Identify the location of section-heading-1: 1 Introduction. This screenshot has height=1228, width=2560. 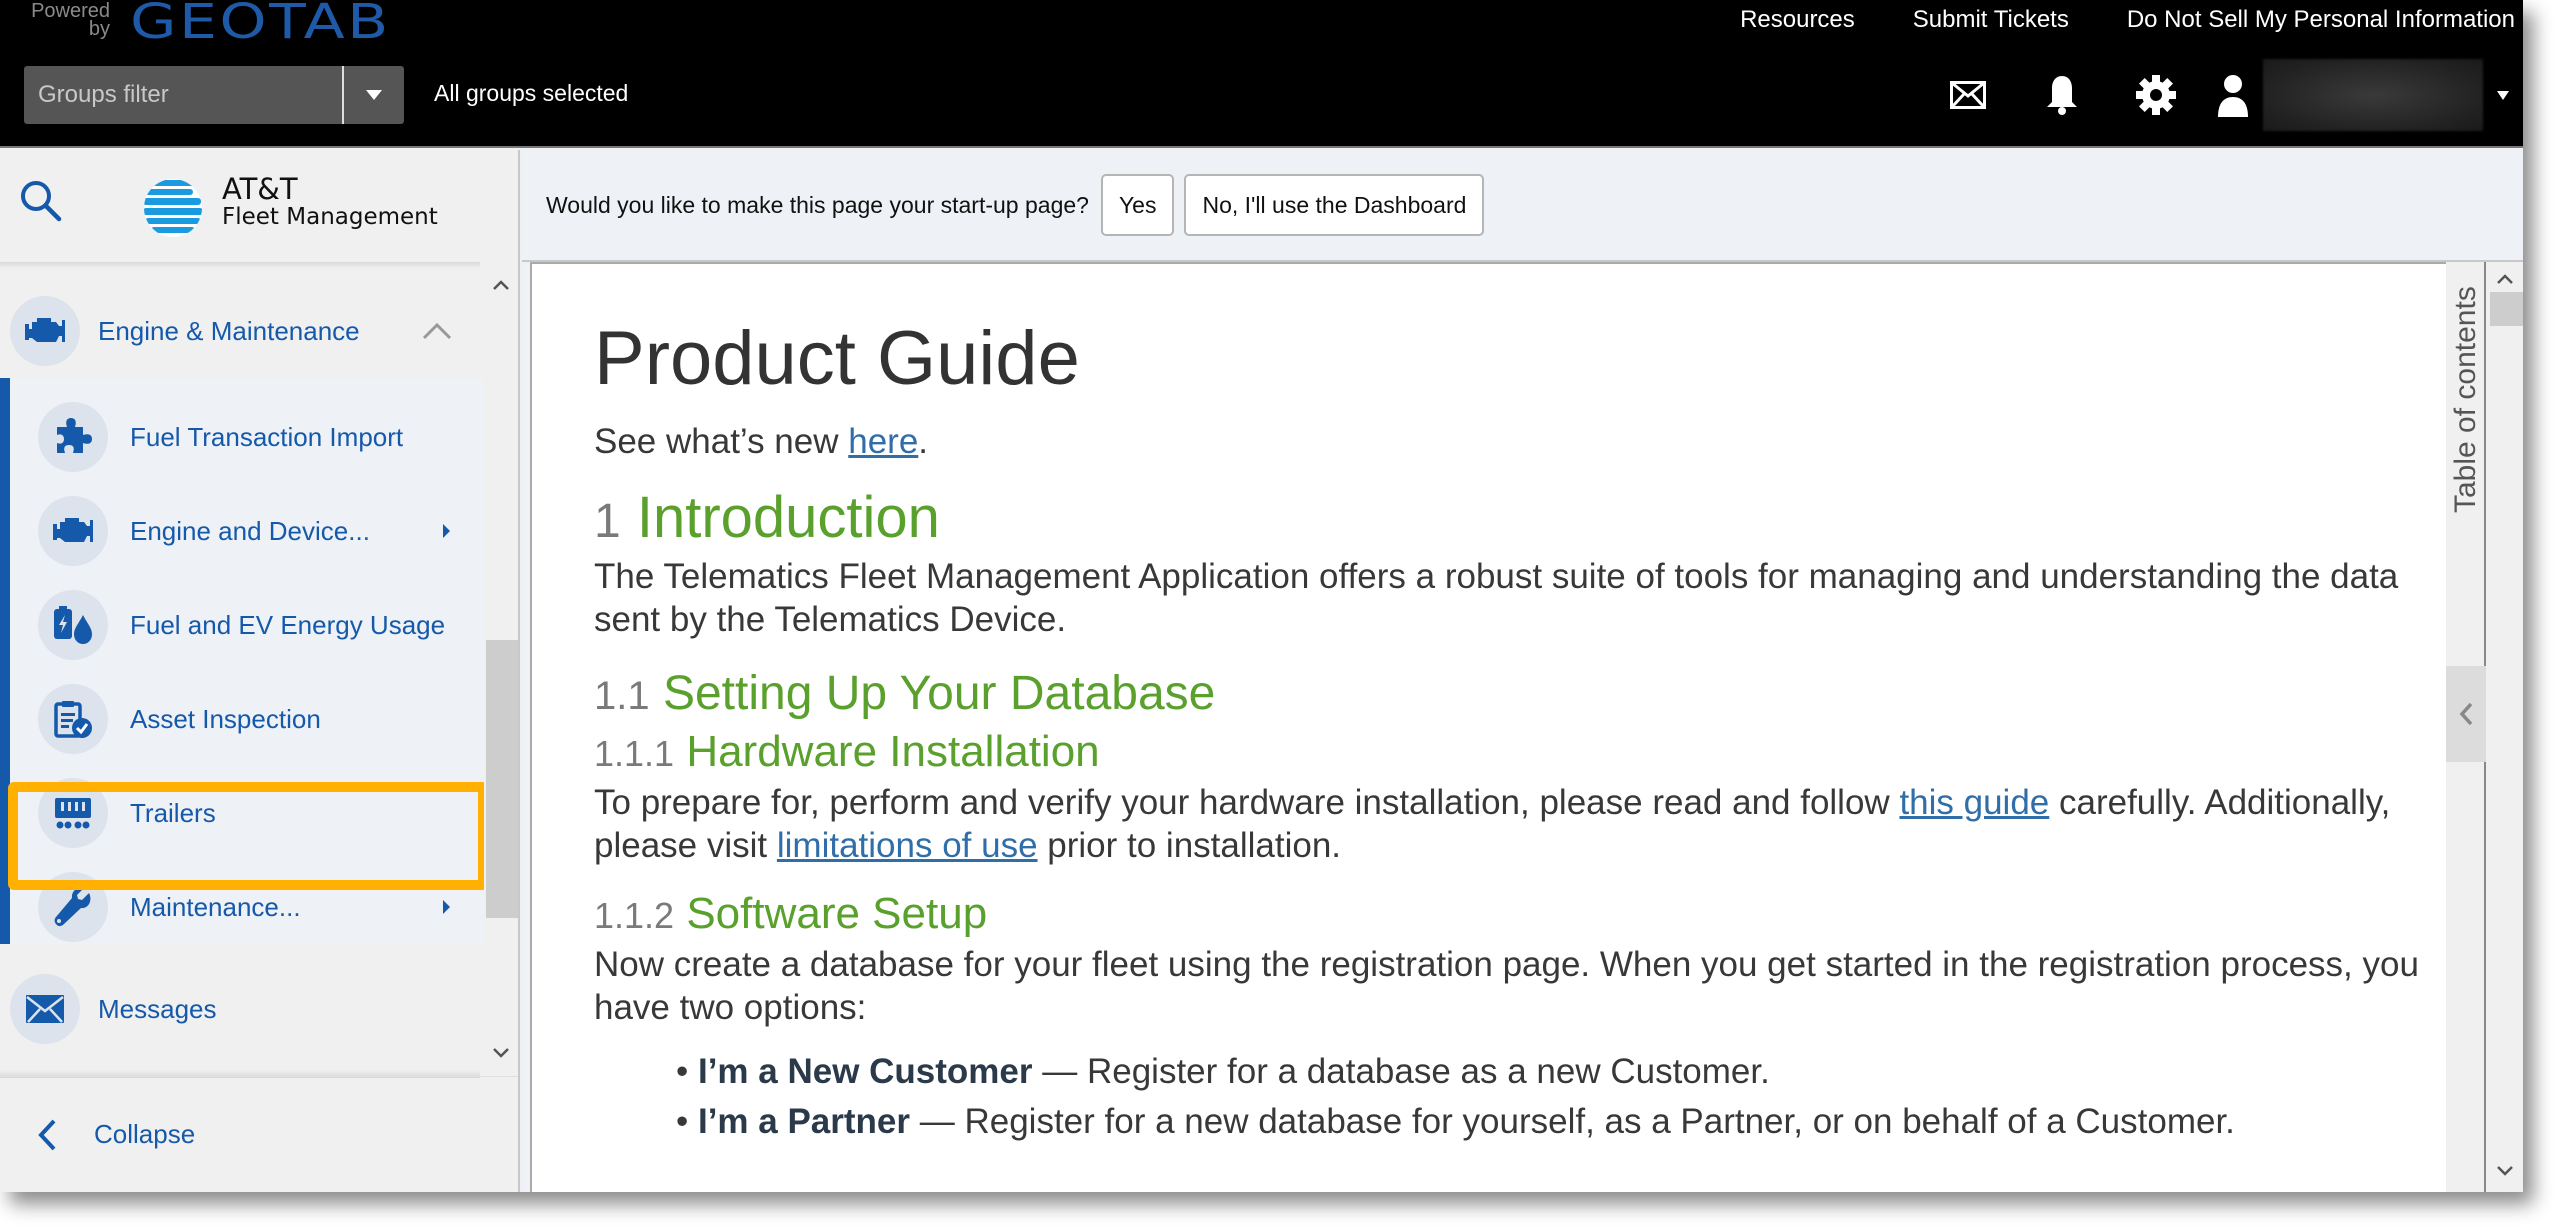
(1509, 520).